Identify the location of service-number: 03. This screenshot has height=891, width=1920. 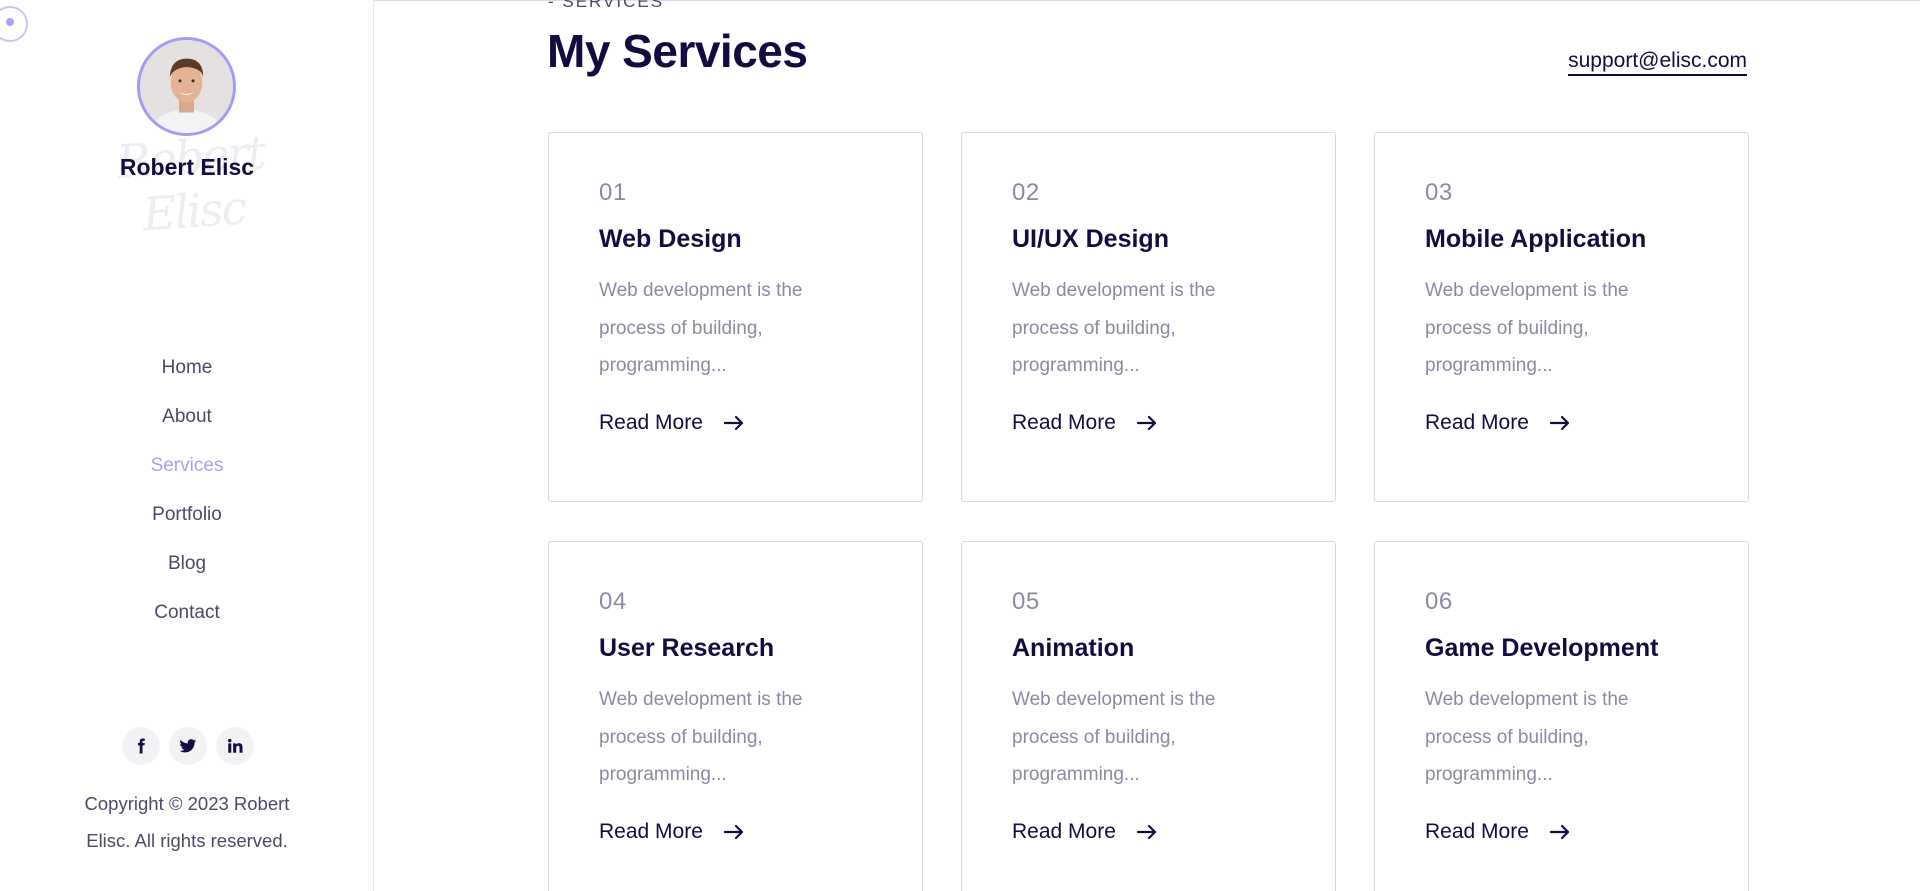
(1439, 192).